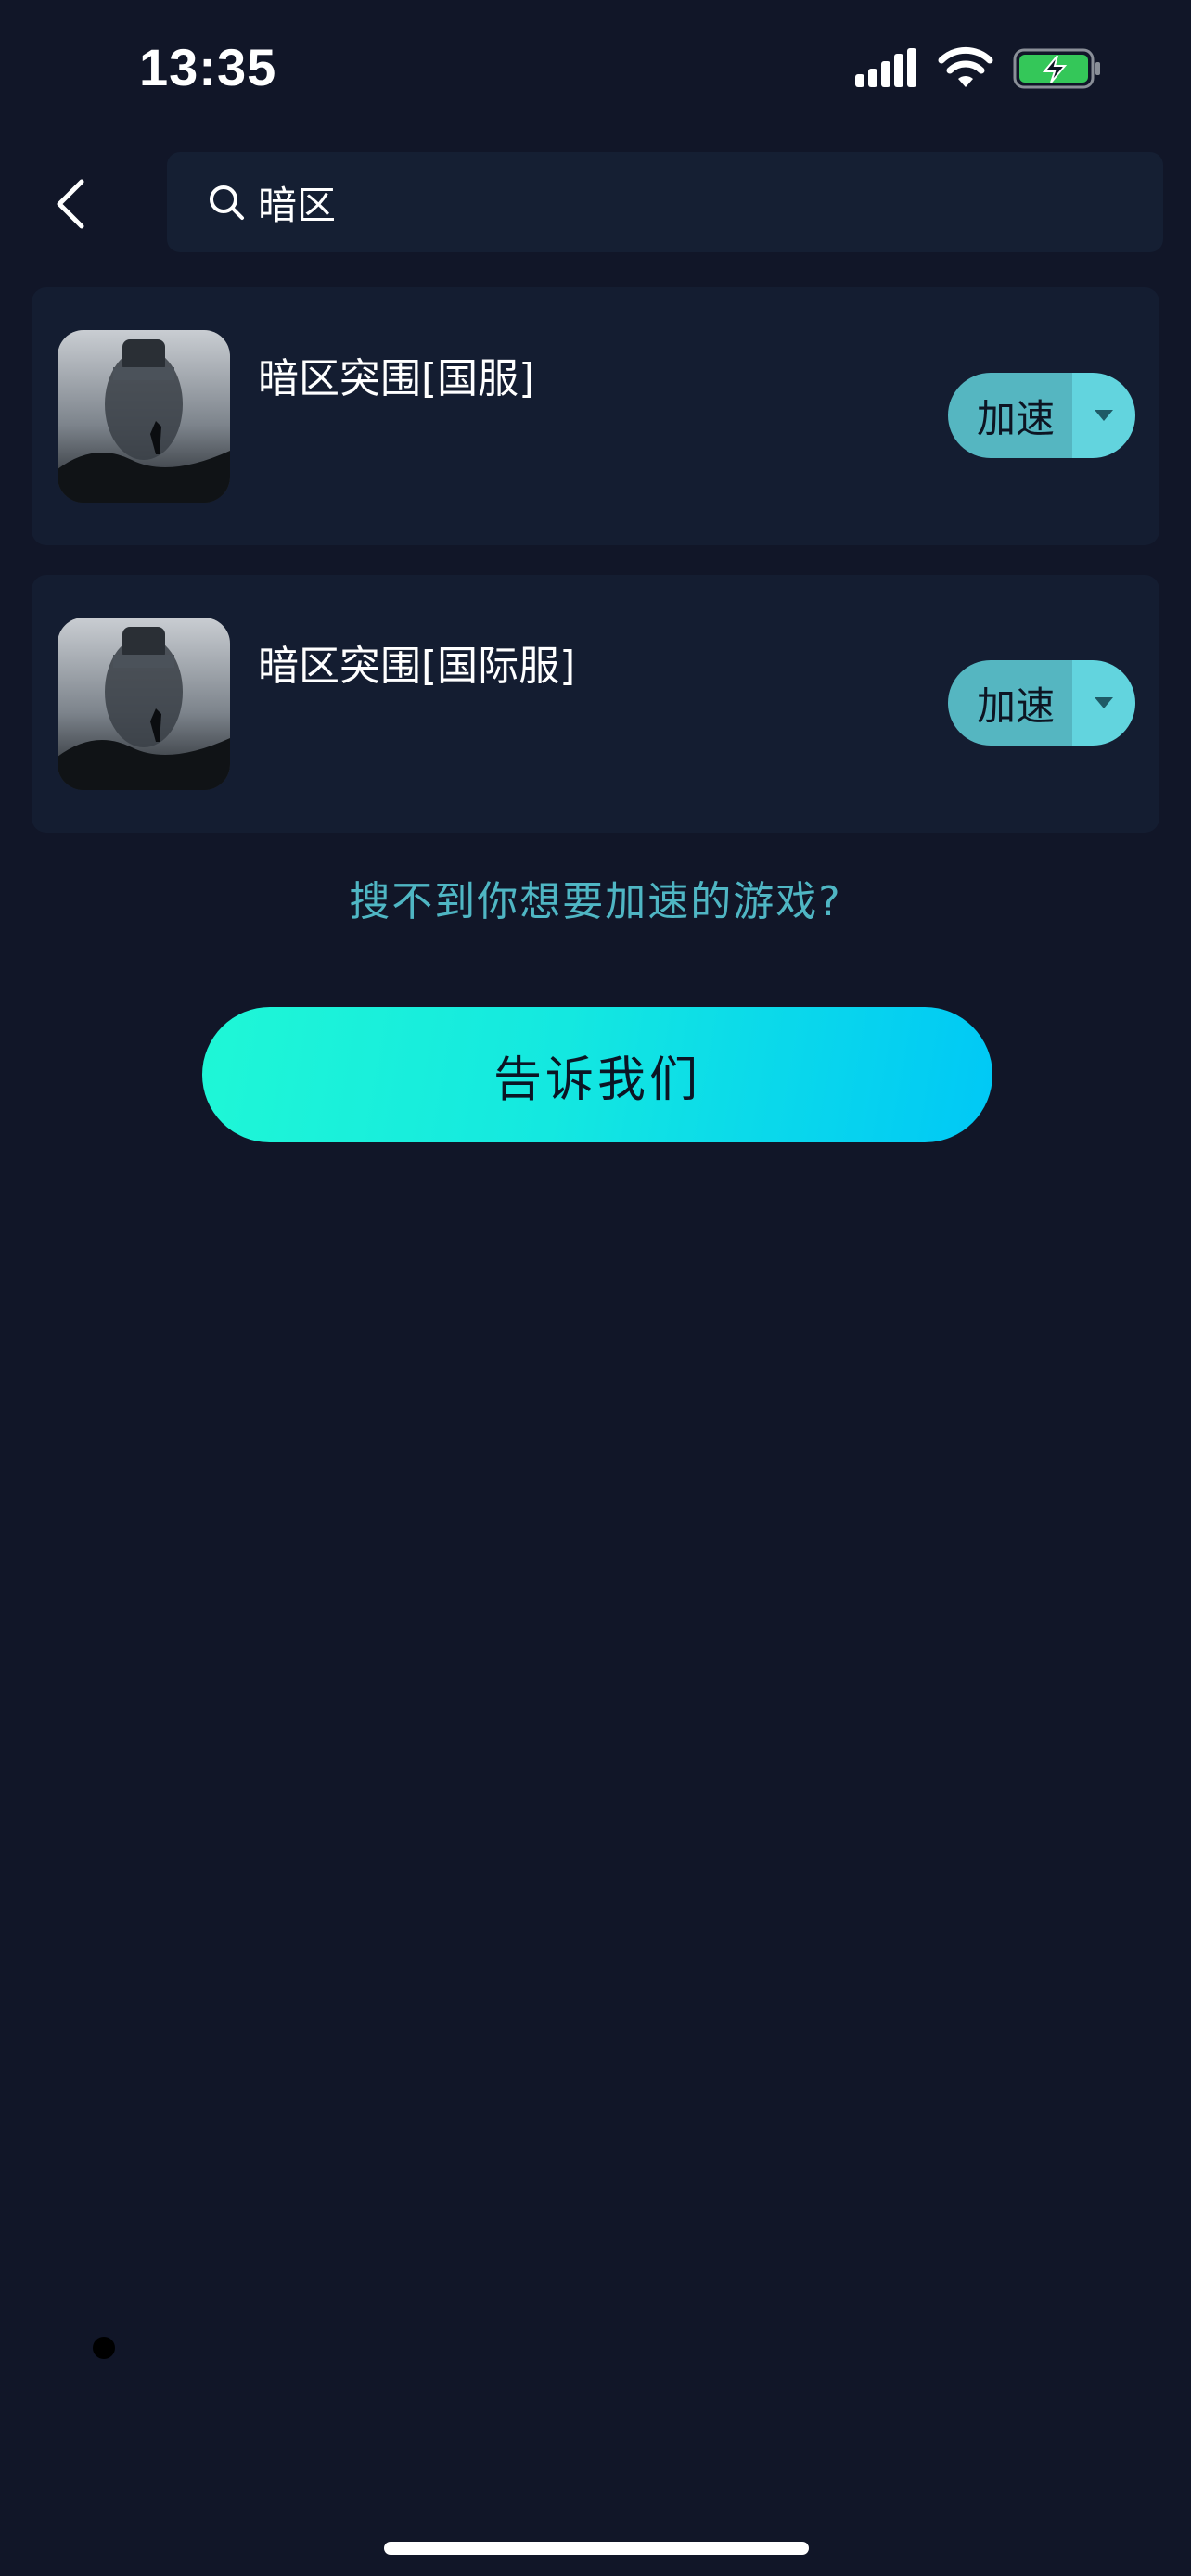 This screenshot has height=2576, width=1191. I want to click on signal-icon, so click(885, 67).